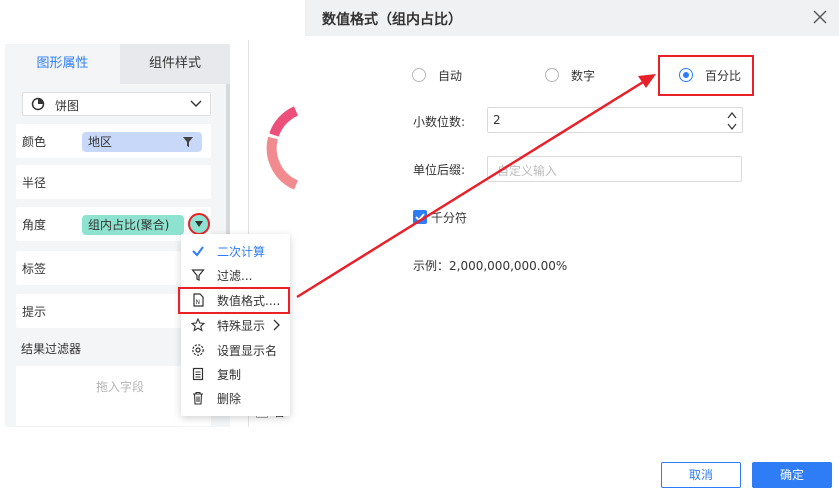 This screenshot has height=497, width=839. What do you see at coordinates (241, 326) in the screenshot?
I see `menu-item-label: 特殊显示` at bounding box center [241, 326].